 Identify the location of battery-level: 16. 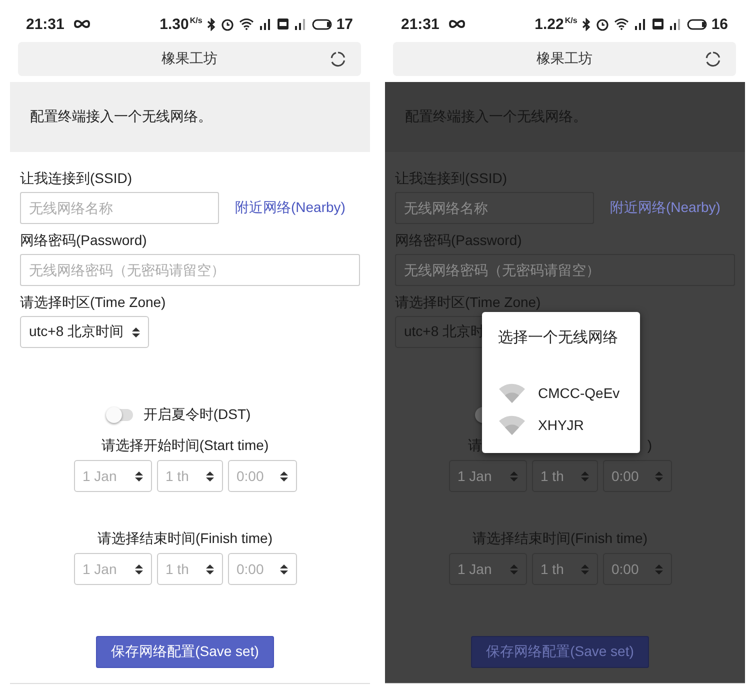
(719, 24).